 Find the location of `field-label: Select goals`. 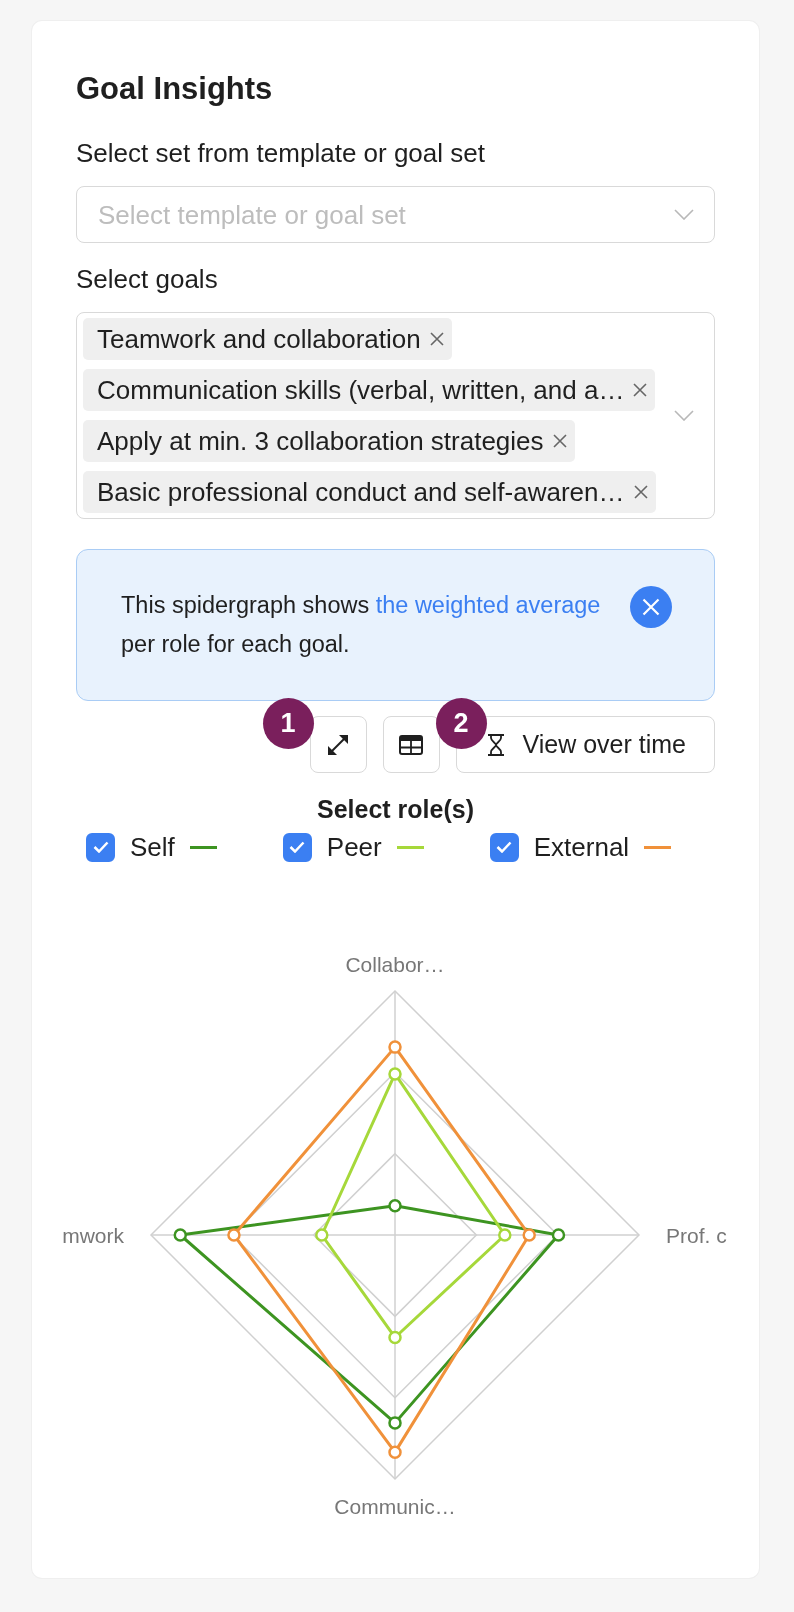

field-label: Select goals is located at coordinates (147, 279).